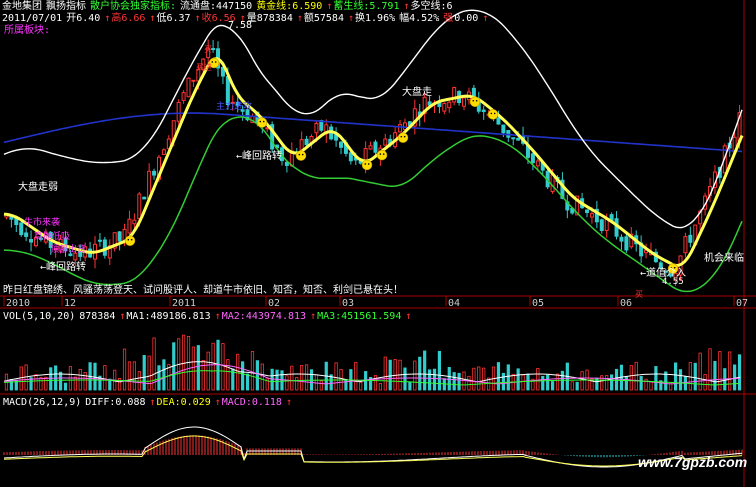  Describe the element at coordinates (133, 6) in the screenshot. I see `header-seg-2: 散户协会独家指标:` at that location.